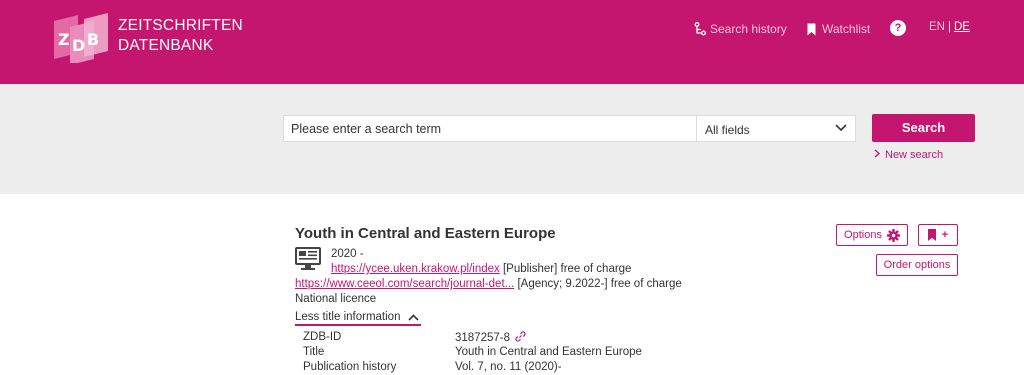 This screenshot has width=1024, height=375. I want to click on language-switcher: EN | DE, so click(949, 27).